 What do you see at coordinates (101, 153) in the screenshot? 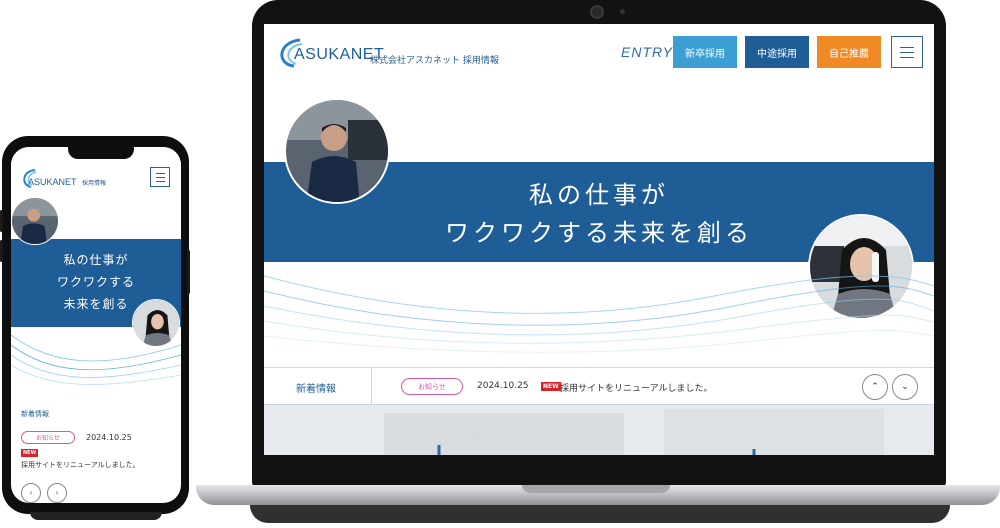
I see `phone-notch` at bounding box center [101, 153].